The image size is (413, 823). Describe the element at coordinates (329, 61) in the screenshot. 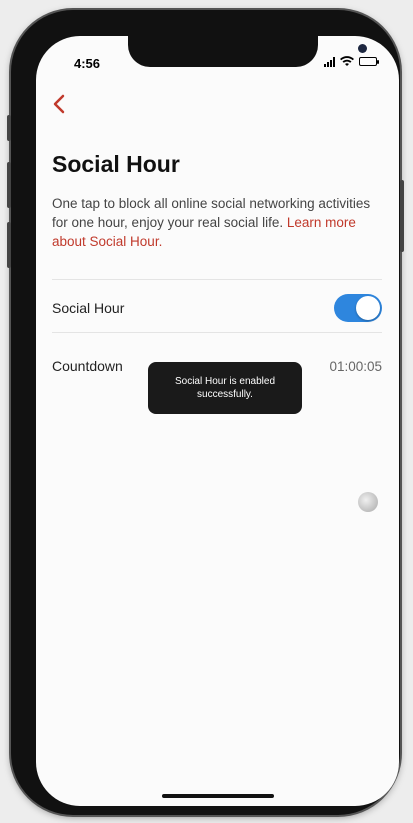

I see `signal-icon` at that location.